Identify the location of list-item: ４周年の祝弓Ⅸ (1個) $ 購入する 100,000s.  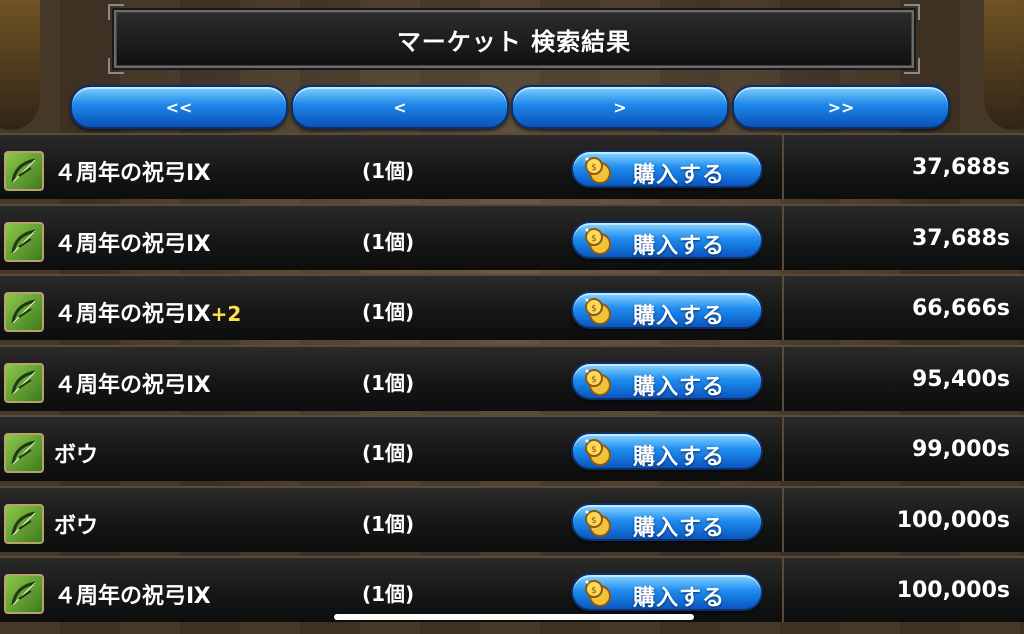
(512, 589).